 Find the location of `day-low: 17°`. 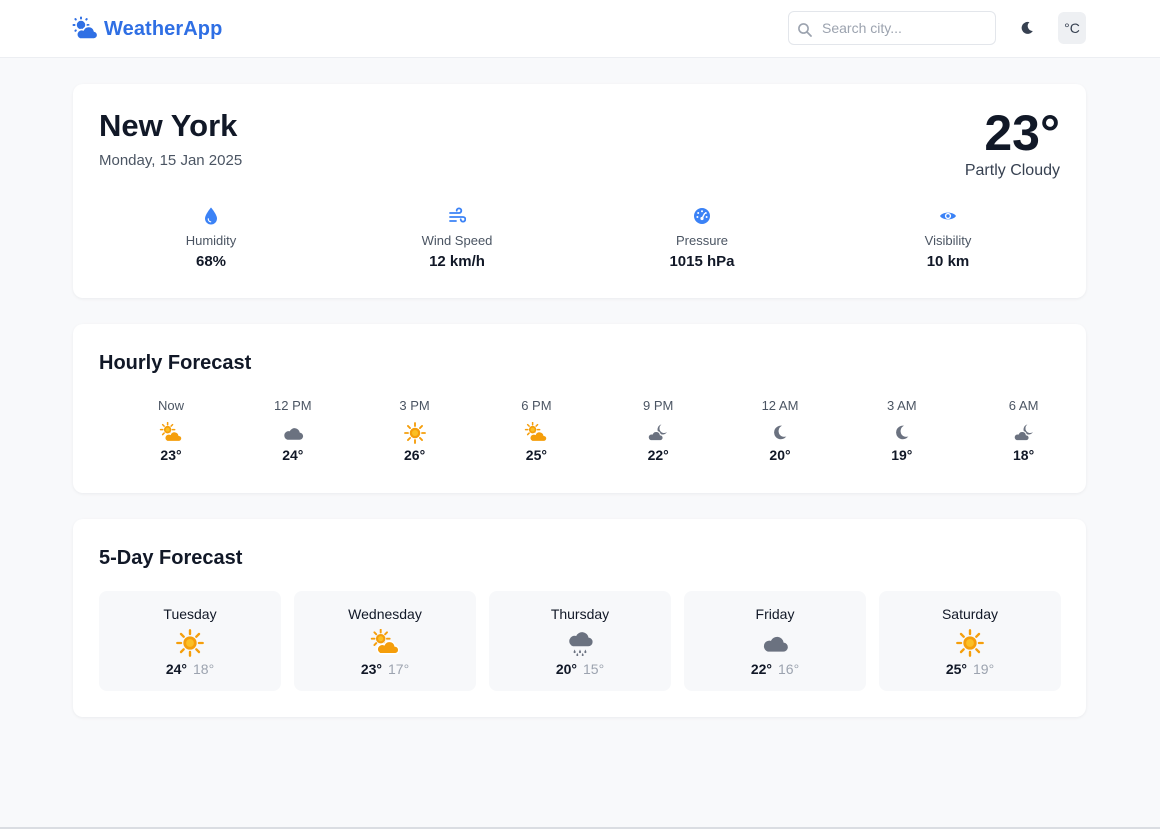

day-low: 17° is located at coordinates (399, 669).